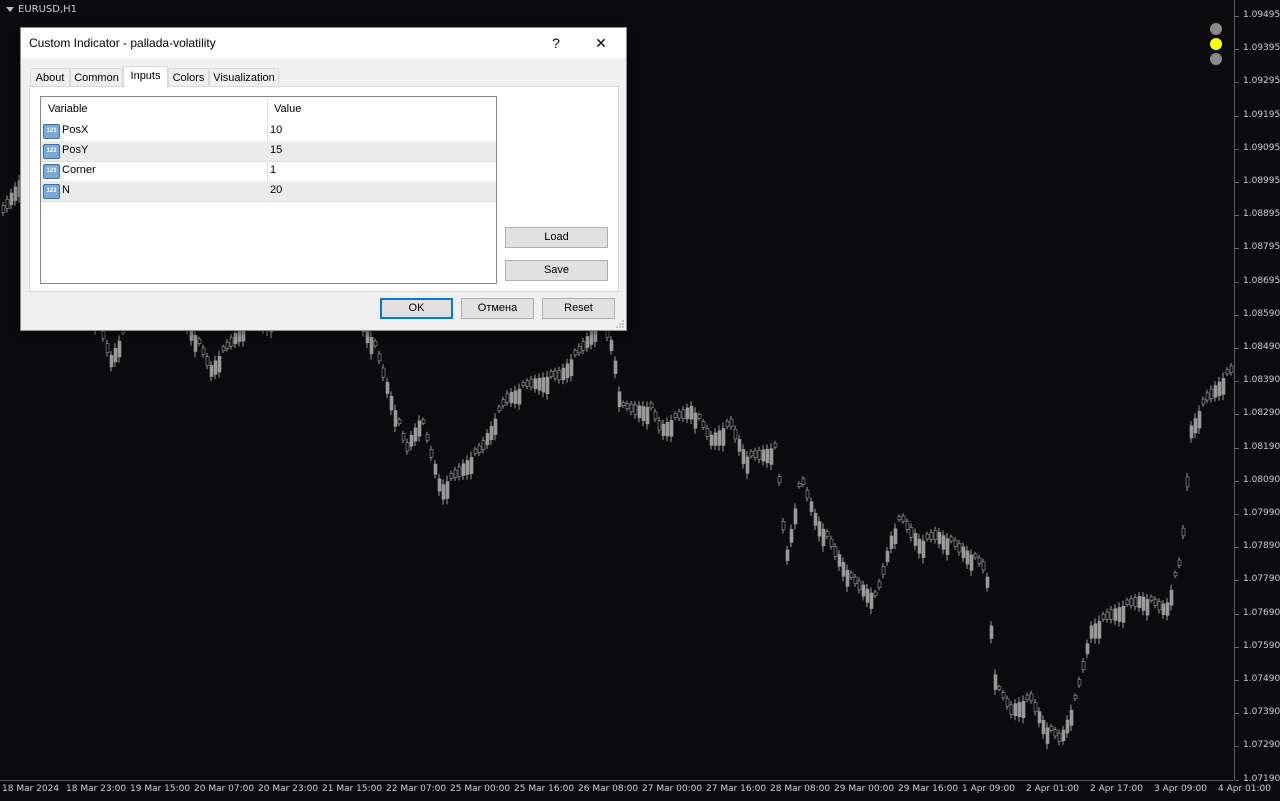 This screenshot has width=1280, height=801. I want to click on tab-about: About, so click(50, 77).